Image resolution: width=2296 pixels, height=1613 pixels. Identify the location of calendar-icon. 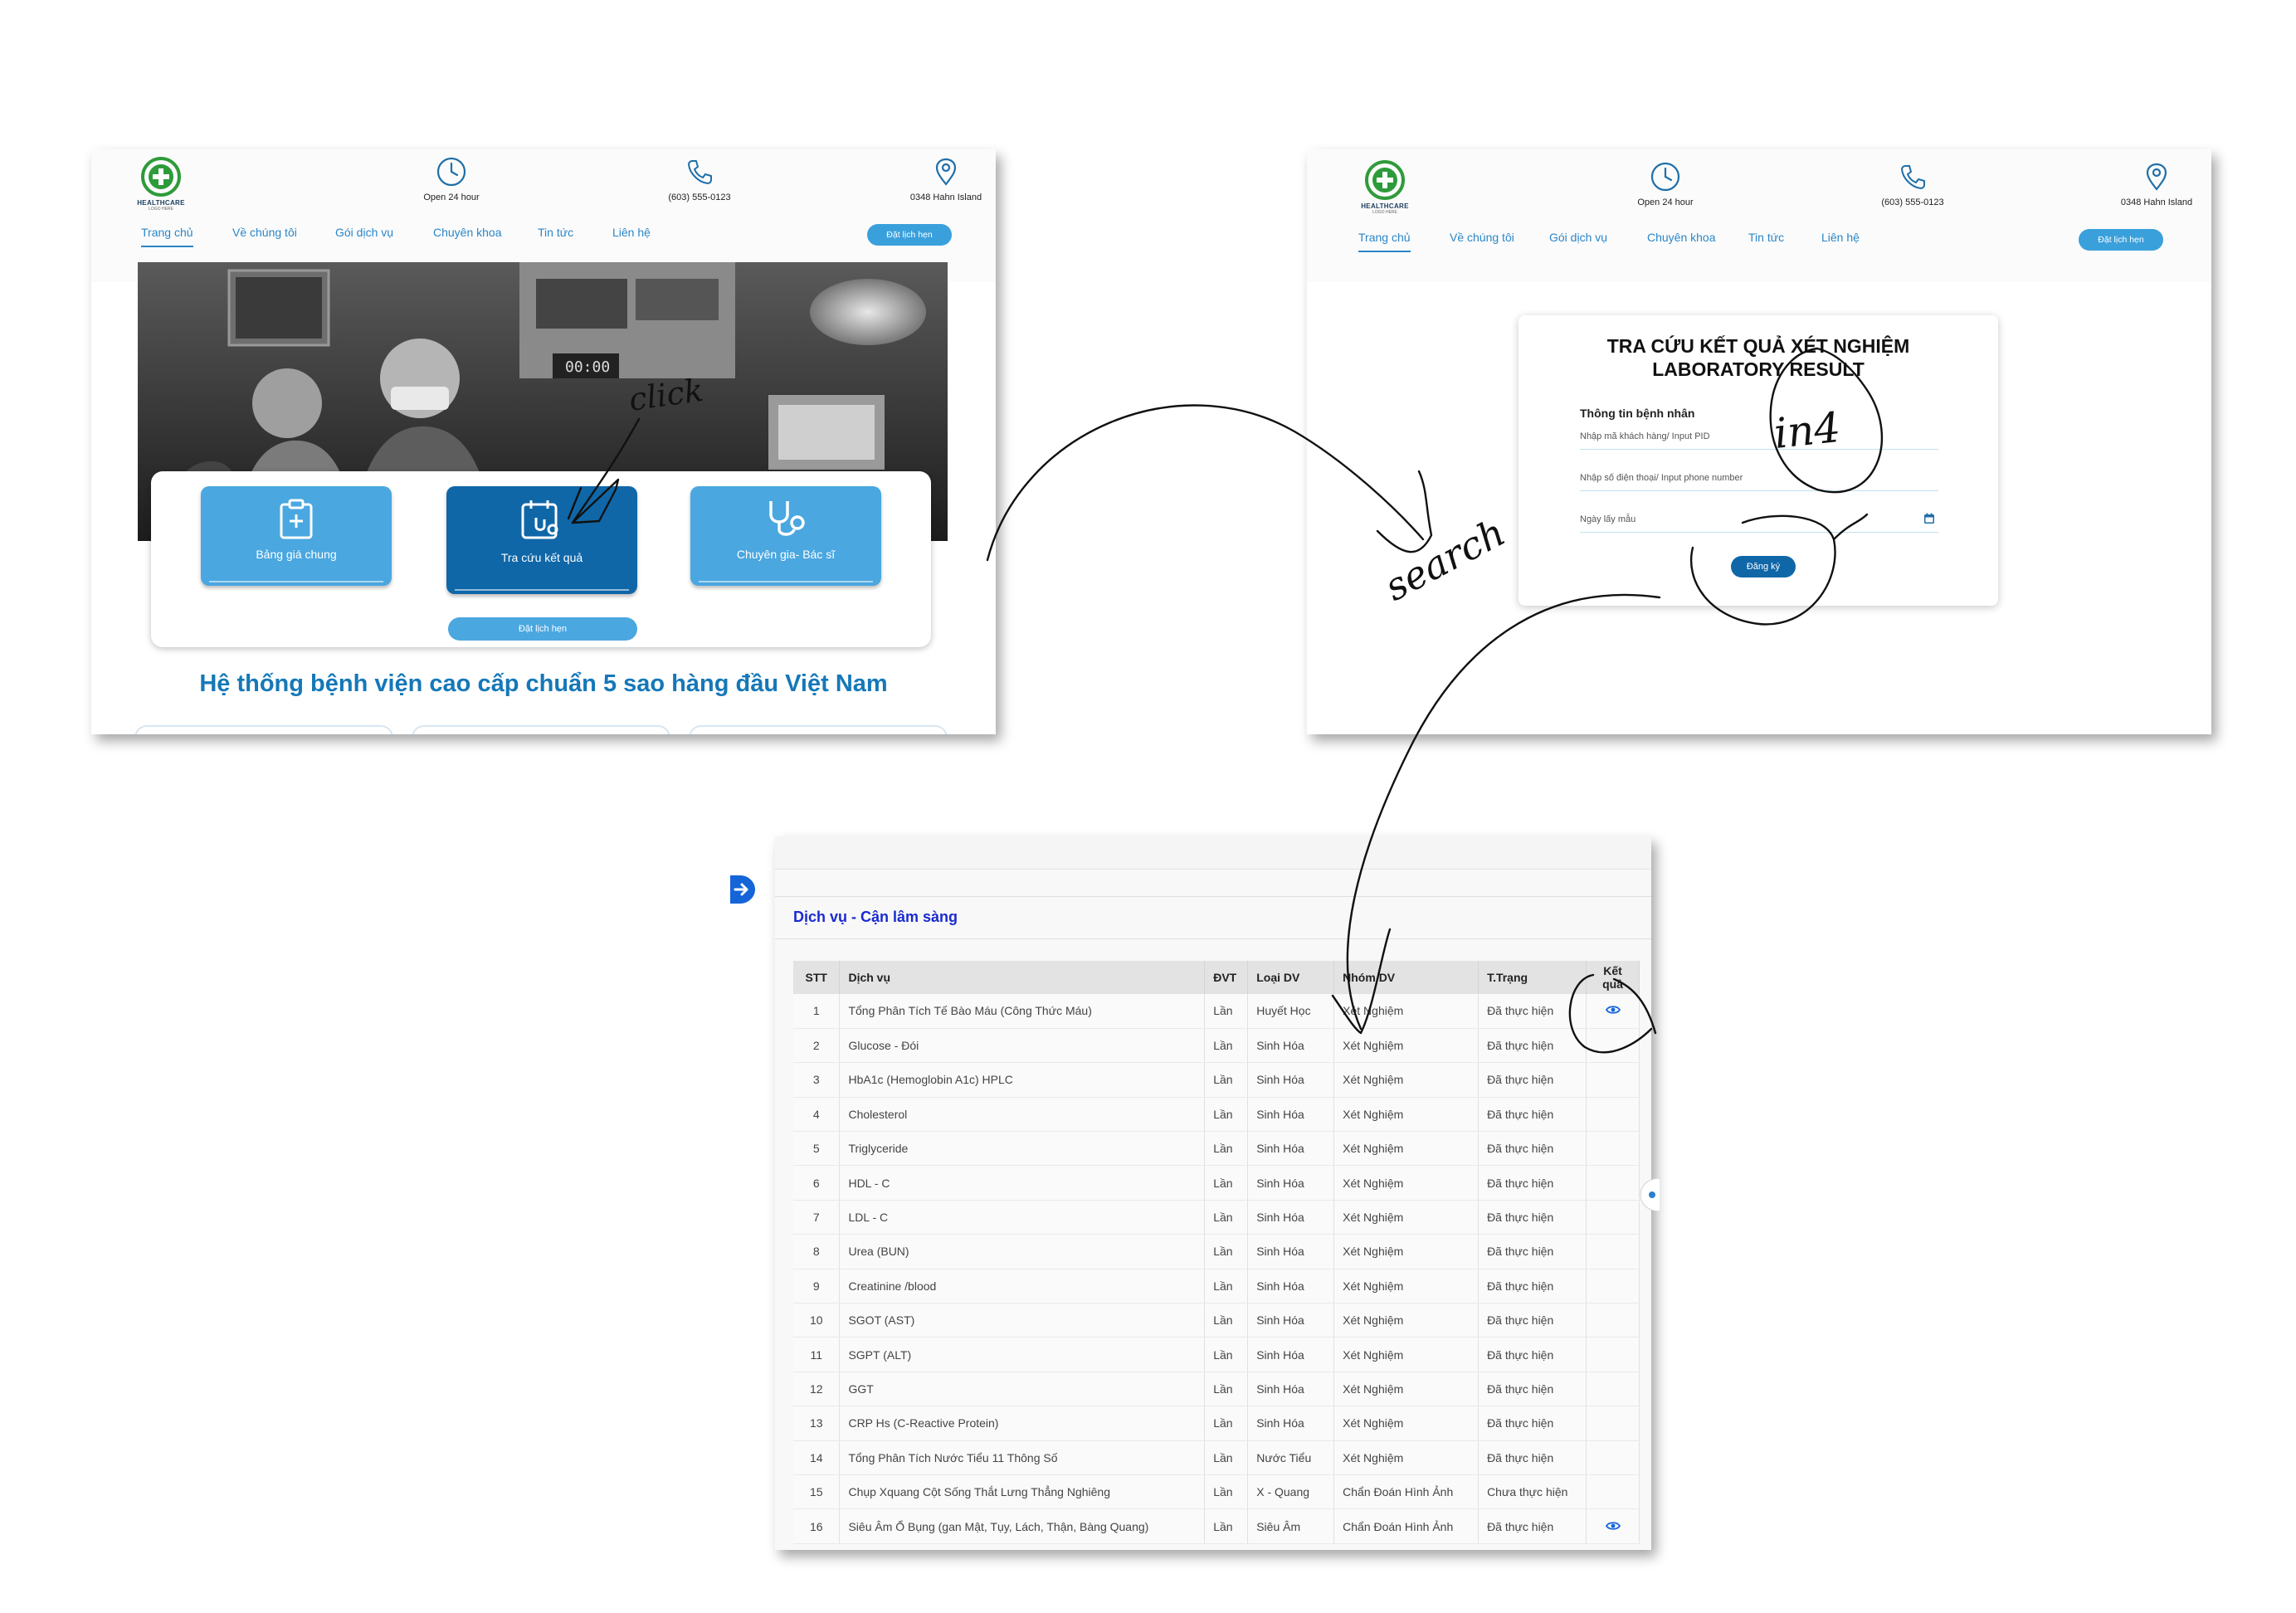
(1929, 518).